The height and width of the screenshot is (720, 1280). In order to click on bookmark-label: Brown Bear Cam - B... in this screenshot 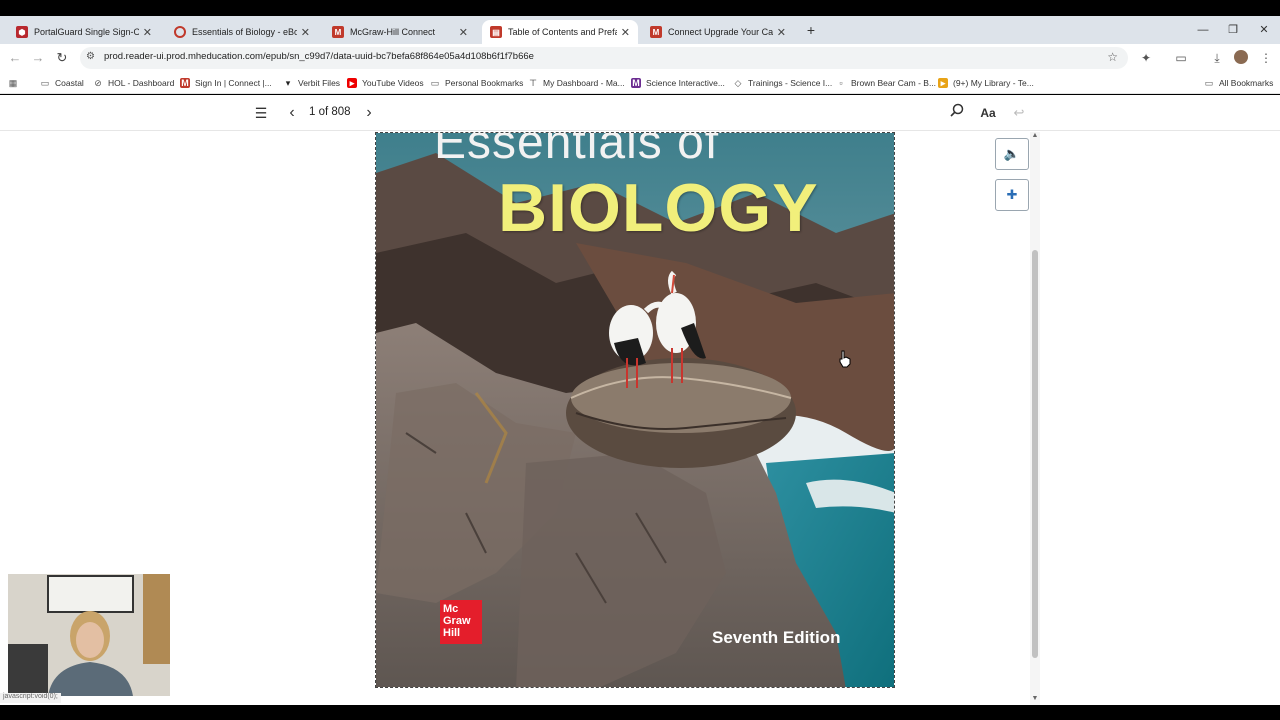, I will do `click(894, 83)`.